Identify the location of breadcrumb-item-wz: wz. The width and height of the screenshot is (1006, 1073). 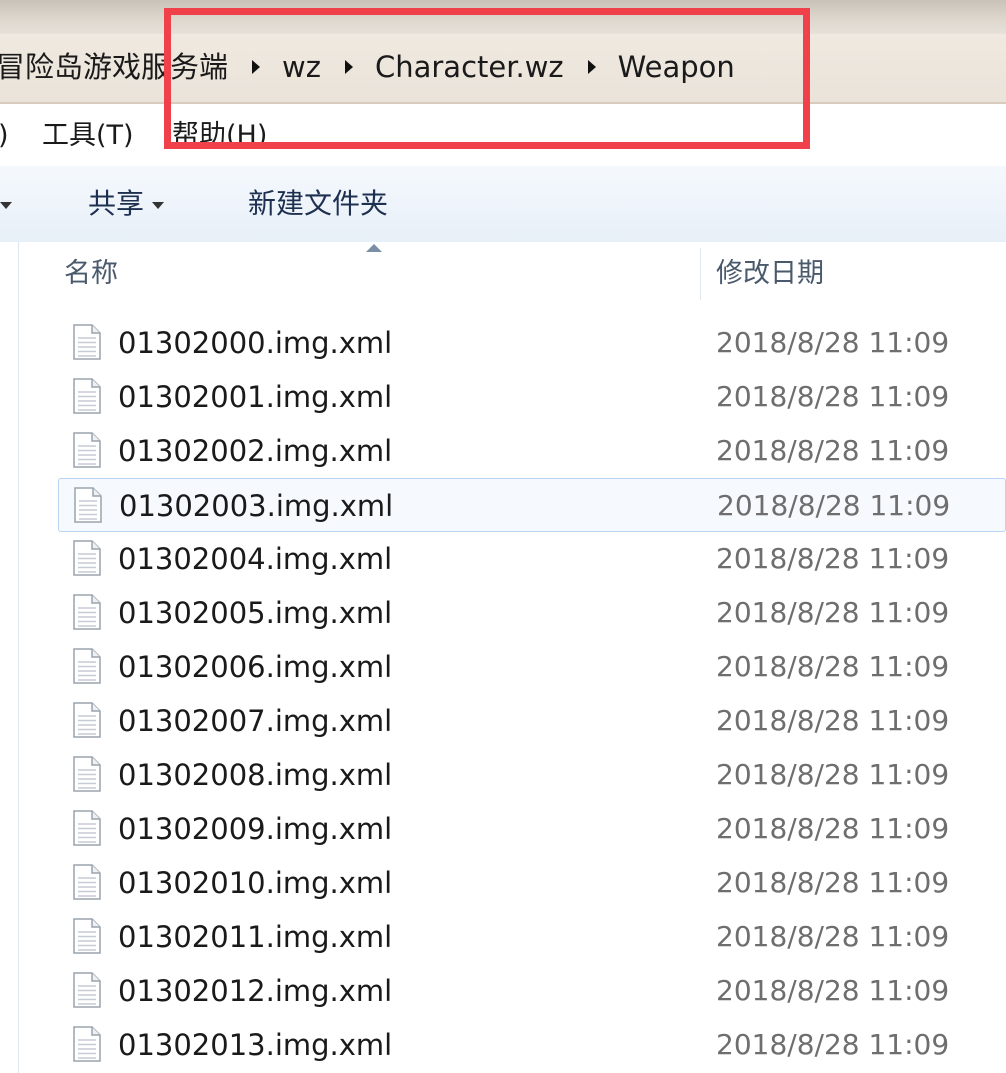
(301, 67).